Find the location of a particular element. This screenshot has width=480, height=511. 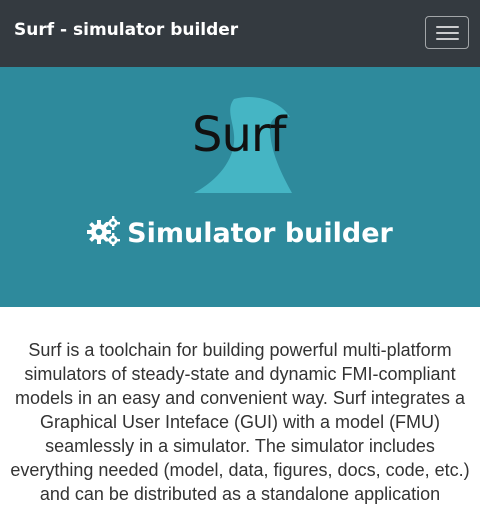

gears-icon is located at coordinates (104, 231).